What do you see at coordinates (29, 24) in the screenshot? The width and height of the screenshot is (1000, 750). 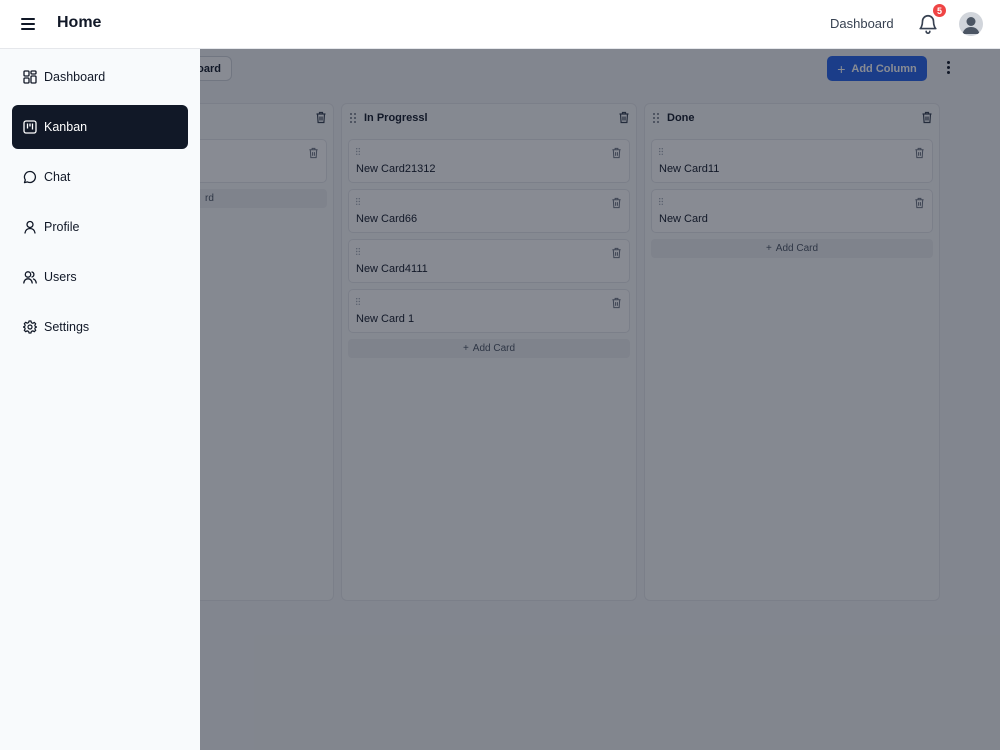 I see `menu-icon` at bounding box center [29, 24].